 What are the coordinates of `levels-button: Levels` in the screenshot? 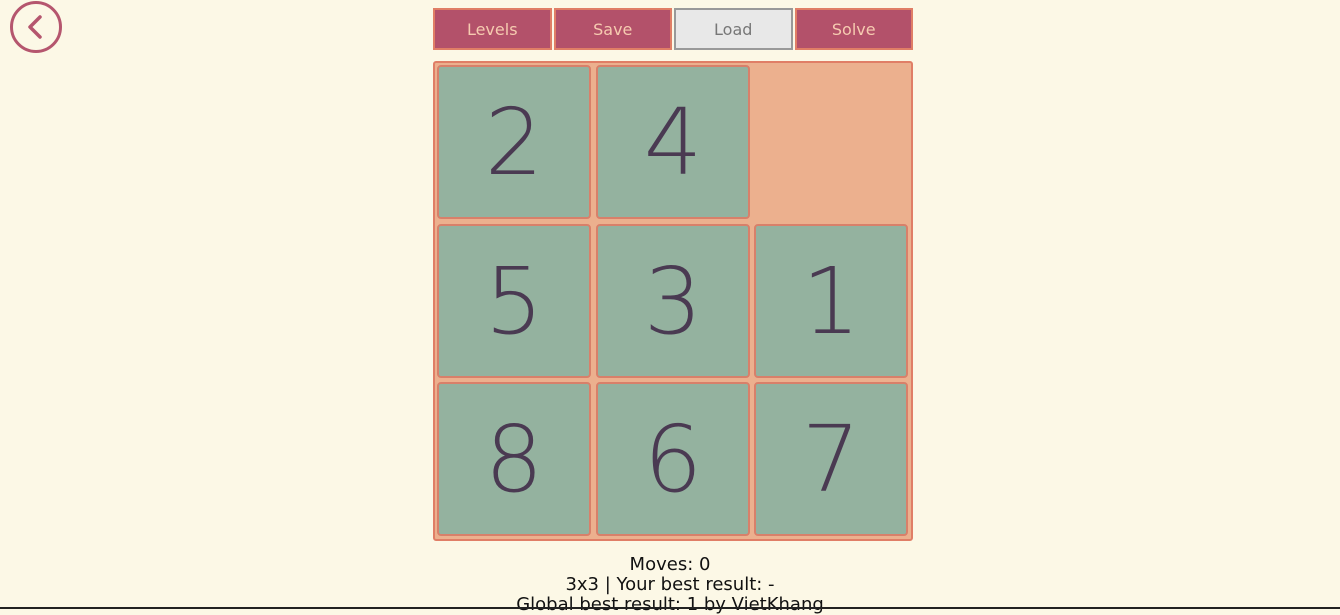 It's located at (492, 29).